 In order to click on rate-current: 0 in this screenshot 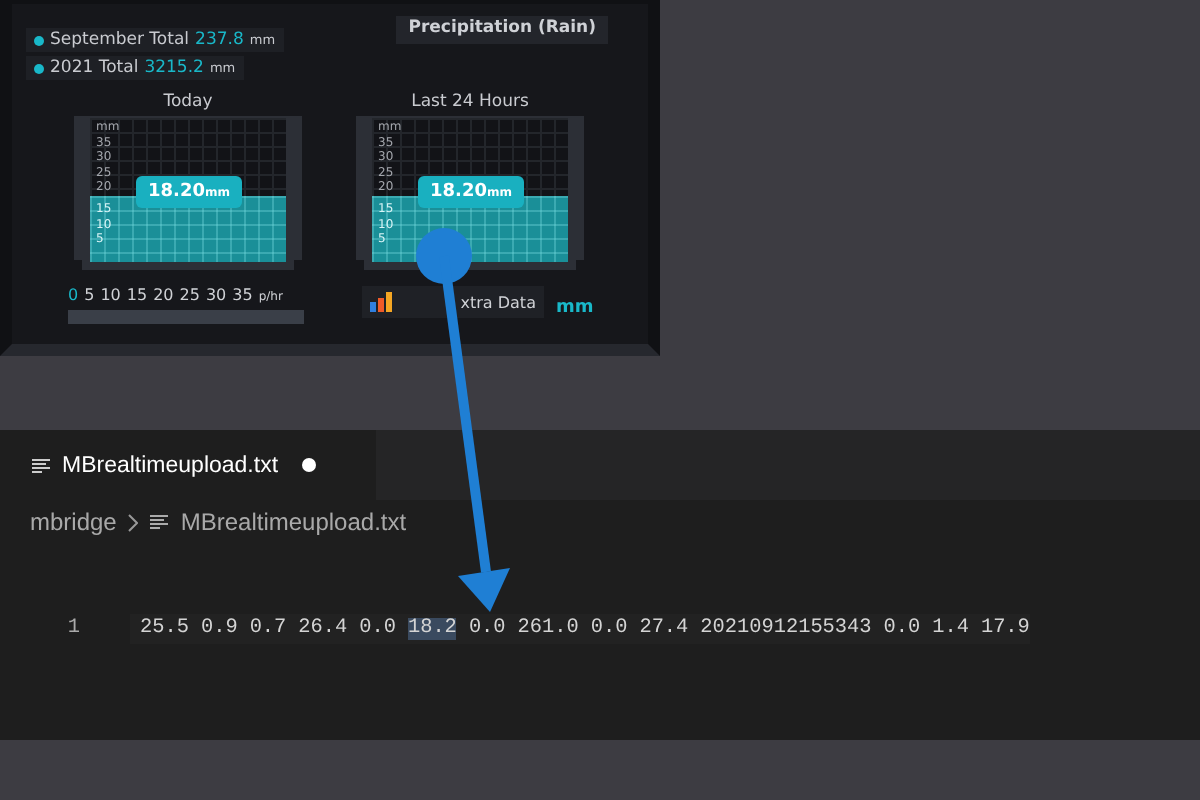, I will do `click(73, 295)`.